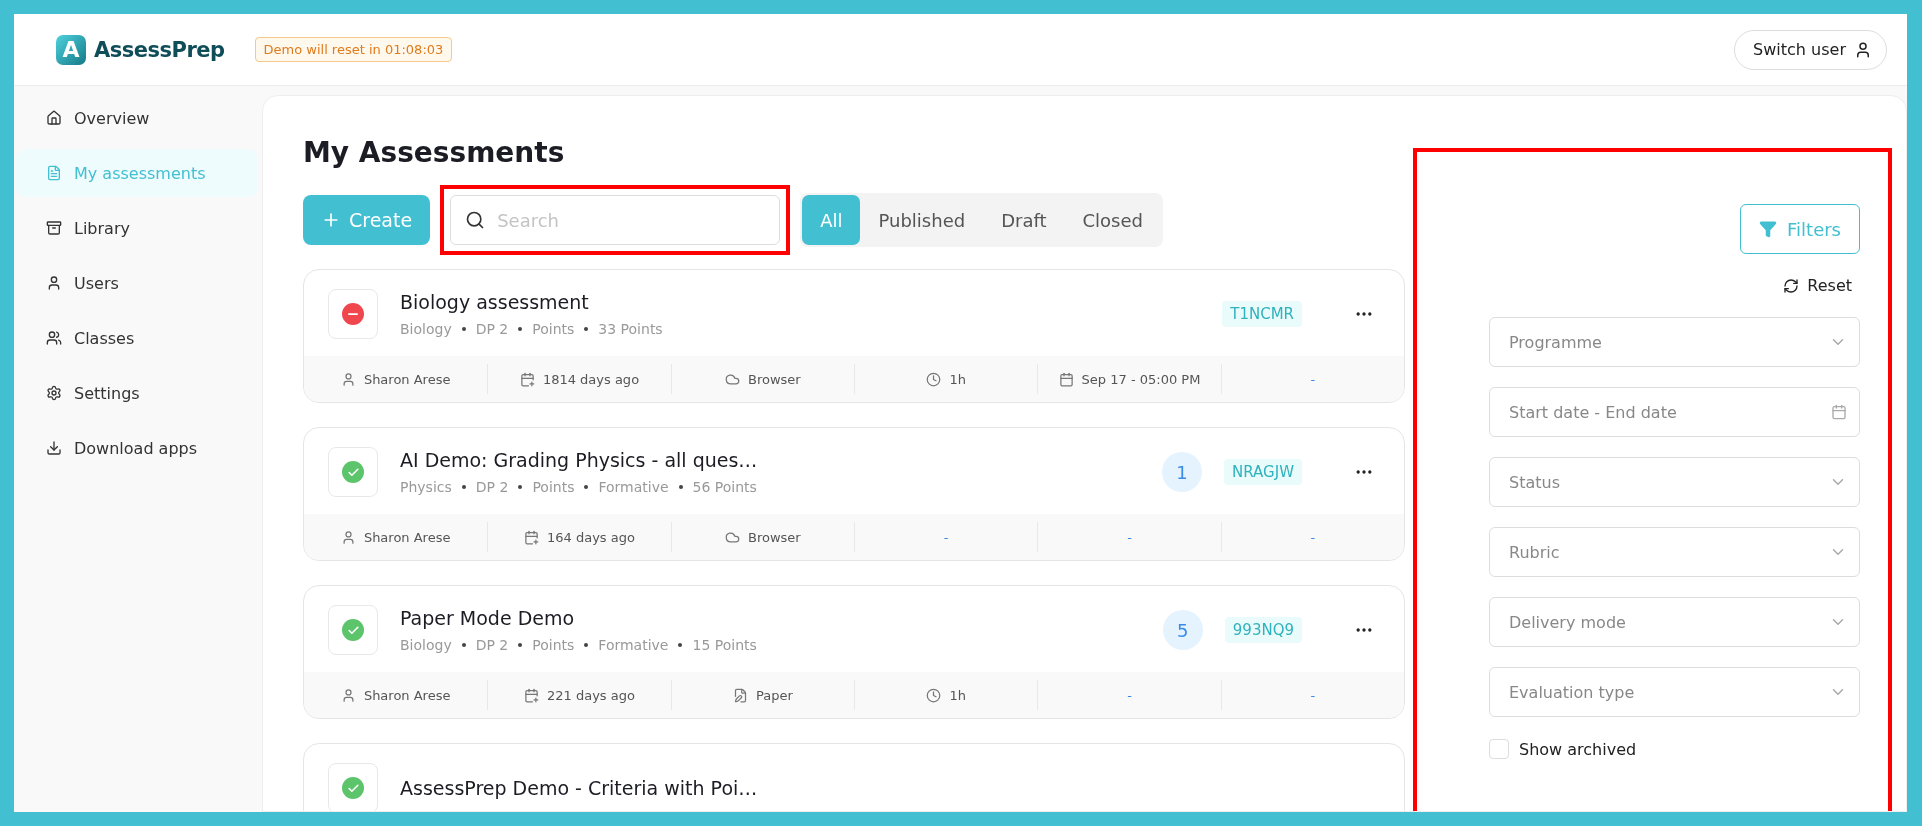 This screenshot has width=1922, height=826. I want to click on checkbox, so click(1499, 749).